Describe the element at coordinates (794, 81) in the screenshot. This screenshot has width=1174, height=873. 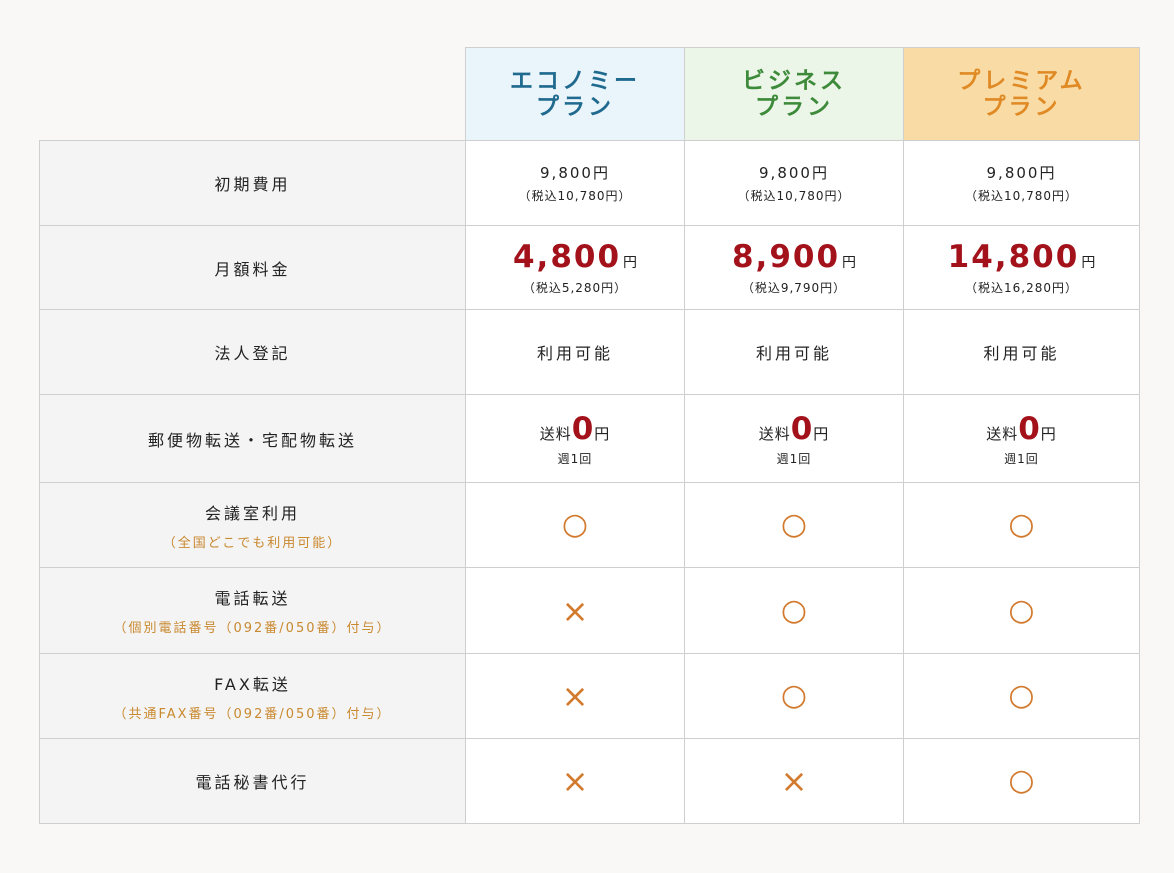
I see `plan-name: ビジネス` at that location.